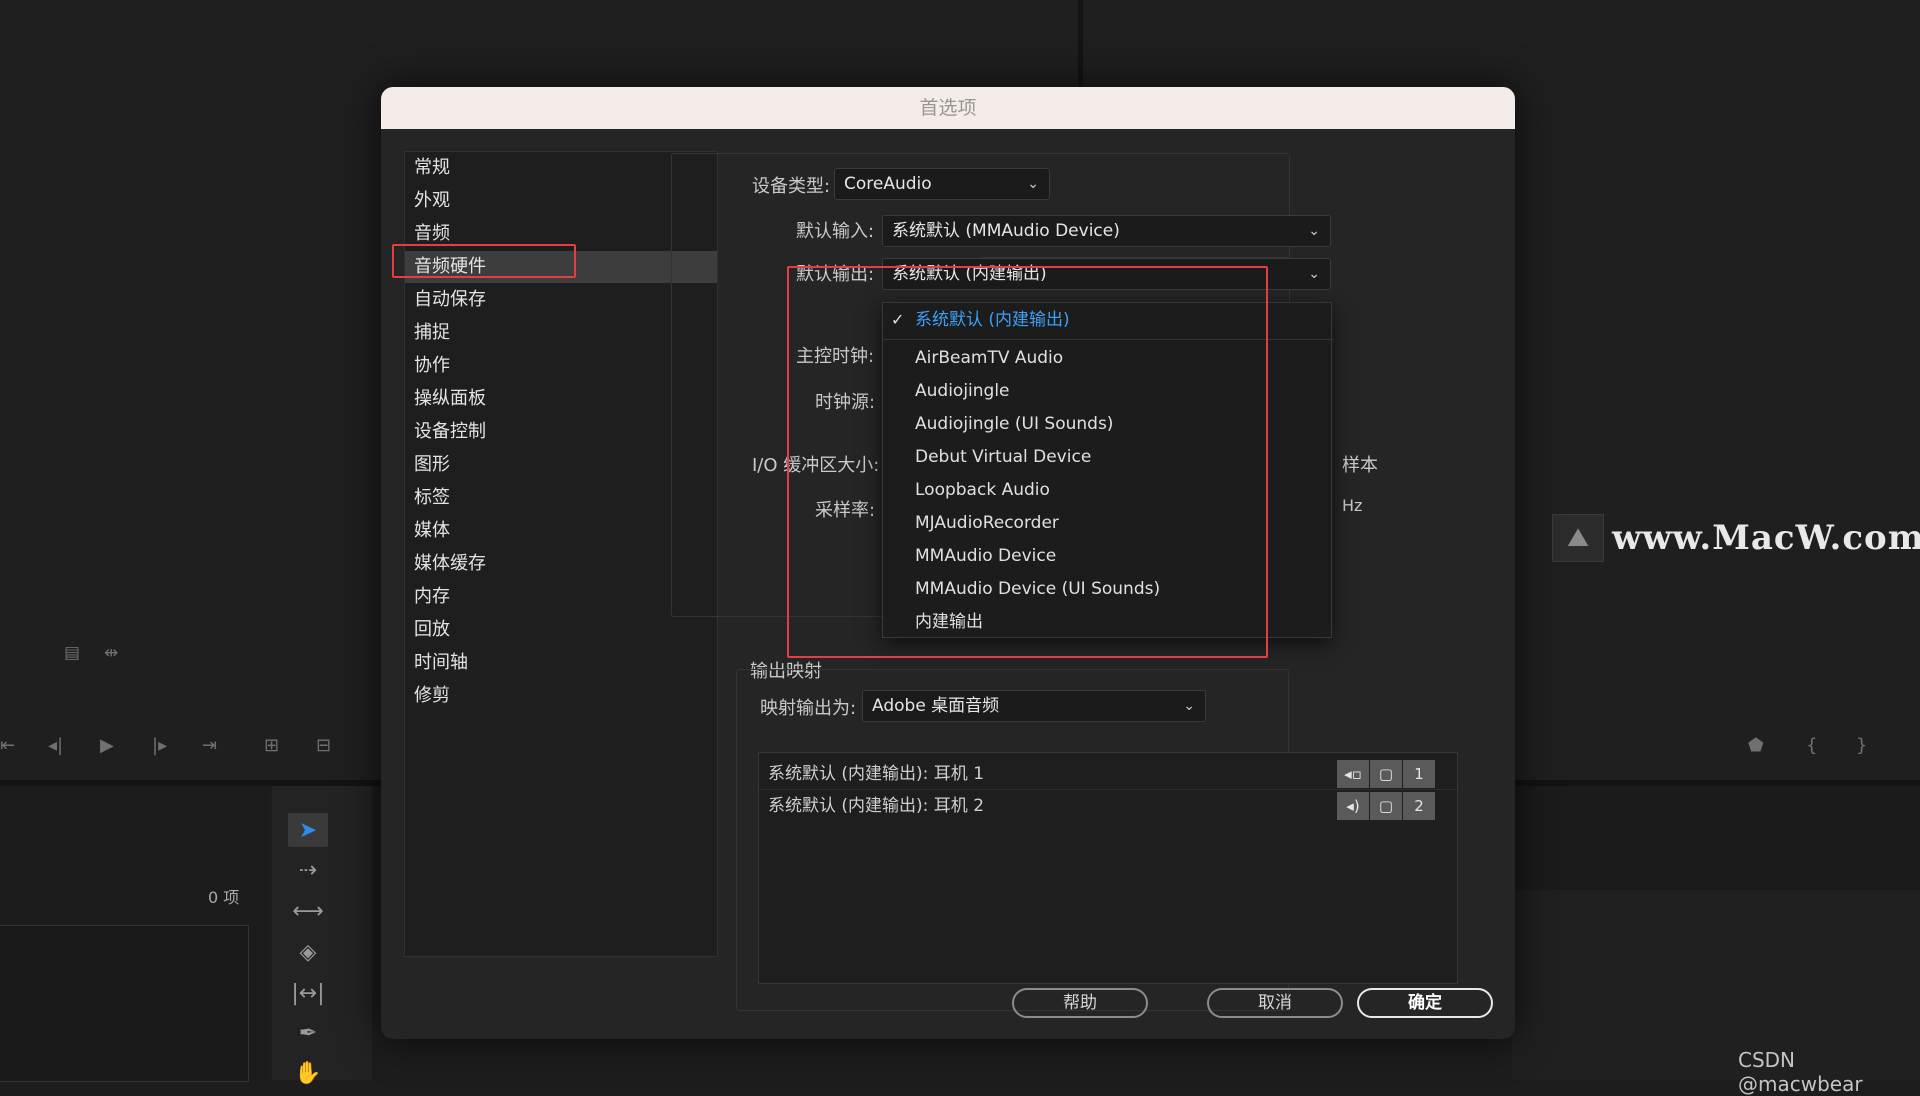 The height and width of the screenshot is (1096, 1920). Describe the element at coordinates (308, 870) in the screenshot. I see `track-select-tool-icon: ⇢` at that location.